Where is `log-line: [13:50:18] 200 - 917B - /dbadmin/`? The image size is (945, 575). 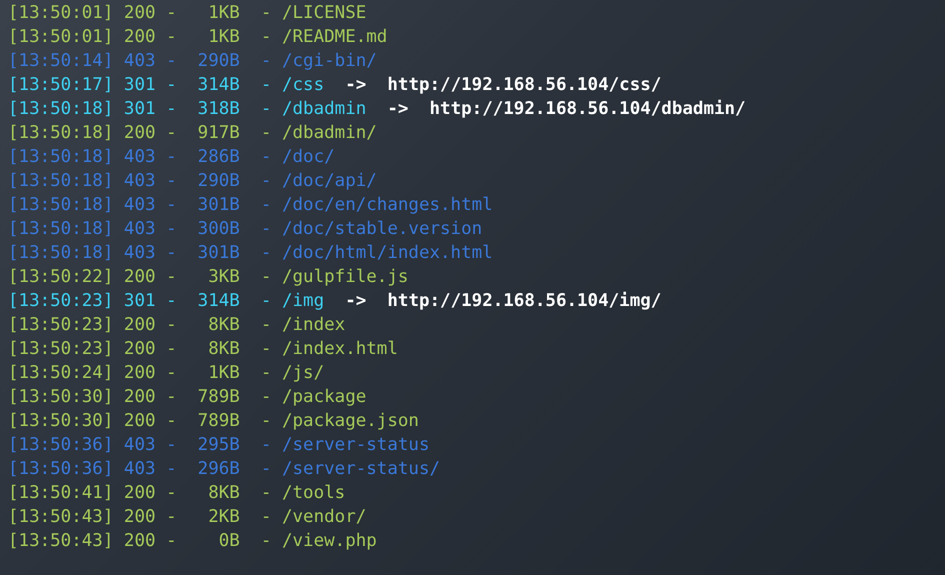 log-line: [13:50:18] 200 - 917B - /dbadmin/ is located at coordinates (192, 133).